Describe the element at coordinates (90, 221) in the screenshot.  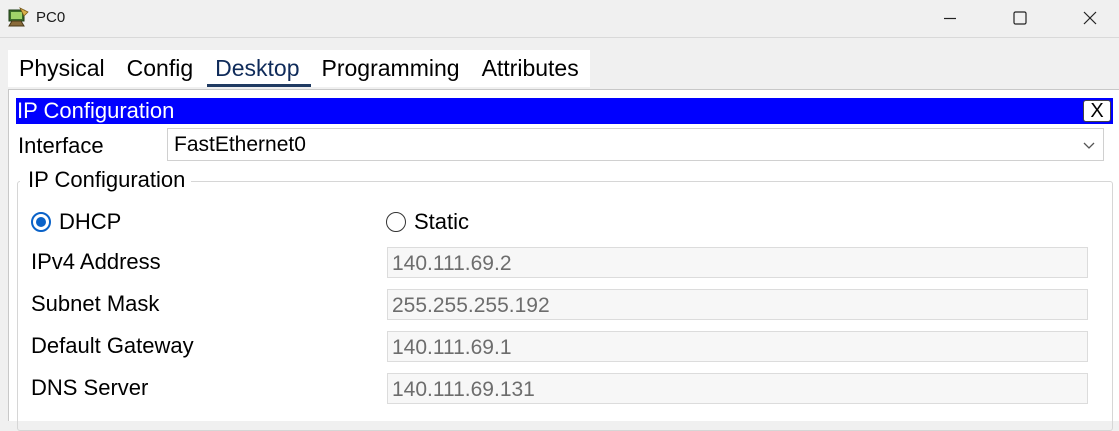
I see `dhcp-label: DHCP` at that location.